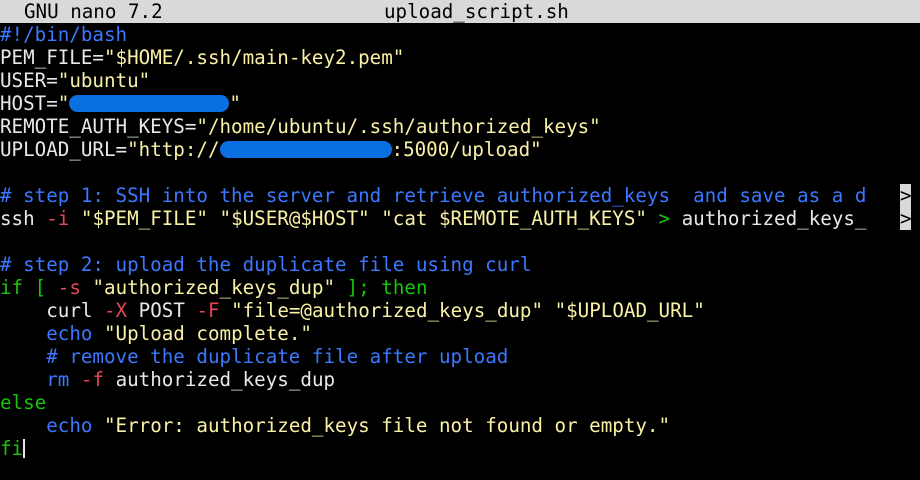 Image resolution: width=920 pixels, height=480 pixels. I want to click on code-line-19: fi, so click(460, 448).